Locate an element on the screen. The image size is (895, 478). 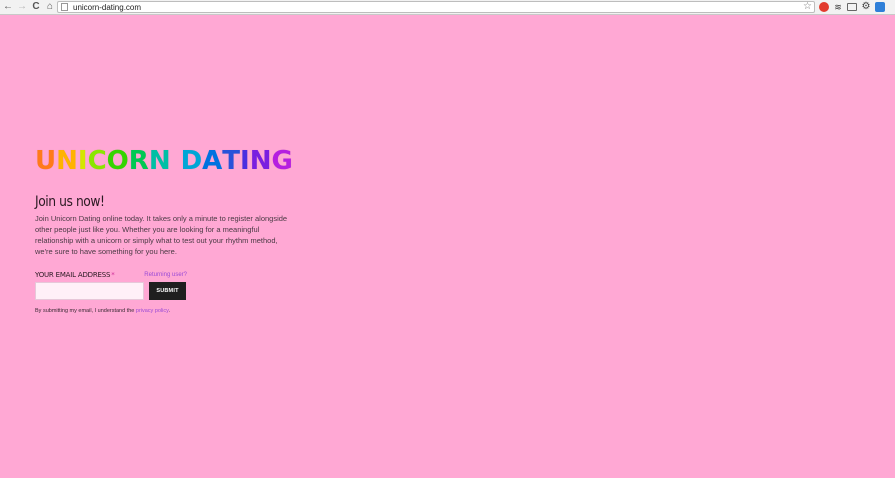
unicorn-dating-logo: UNICORNDATING is located at coordinates (165, 161).